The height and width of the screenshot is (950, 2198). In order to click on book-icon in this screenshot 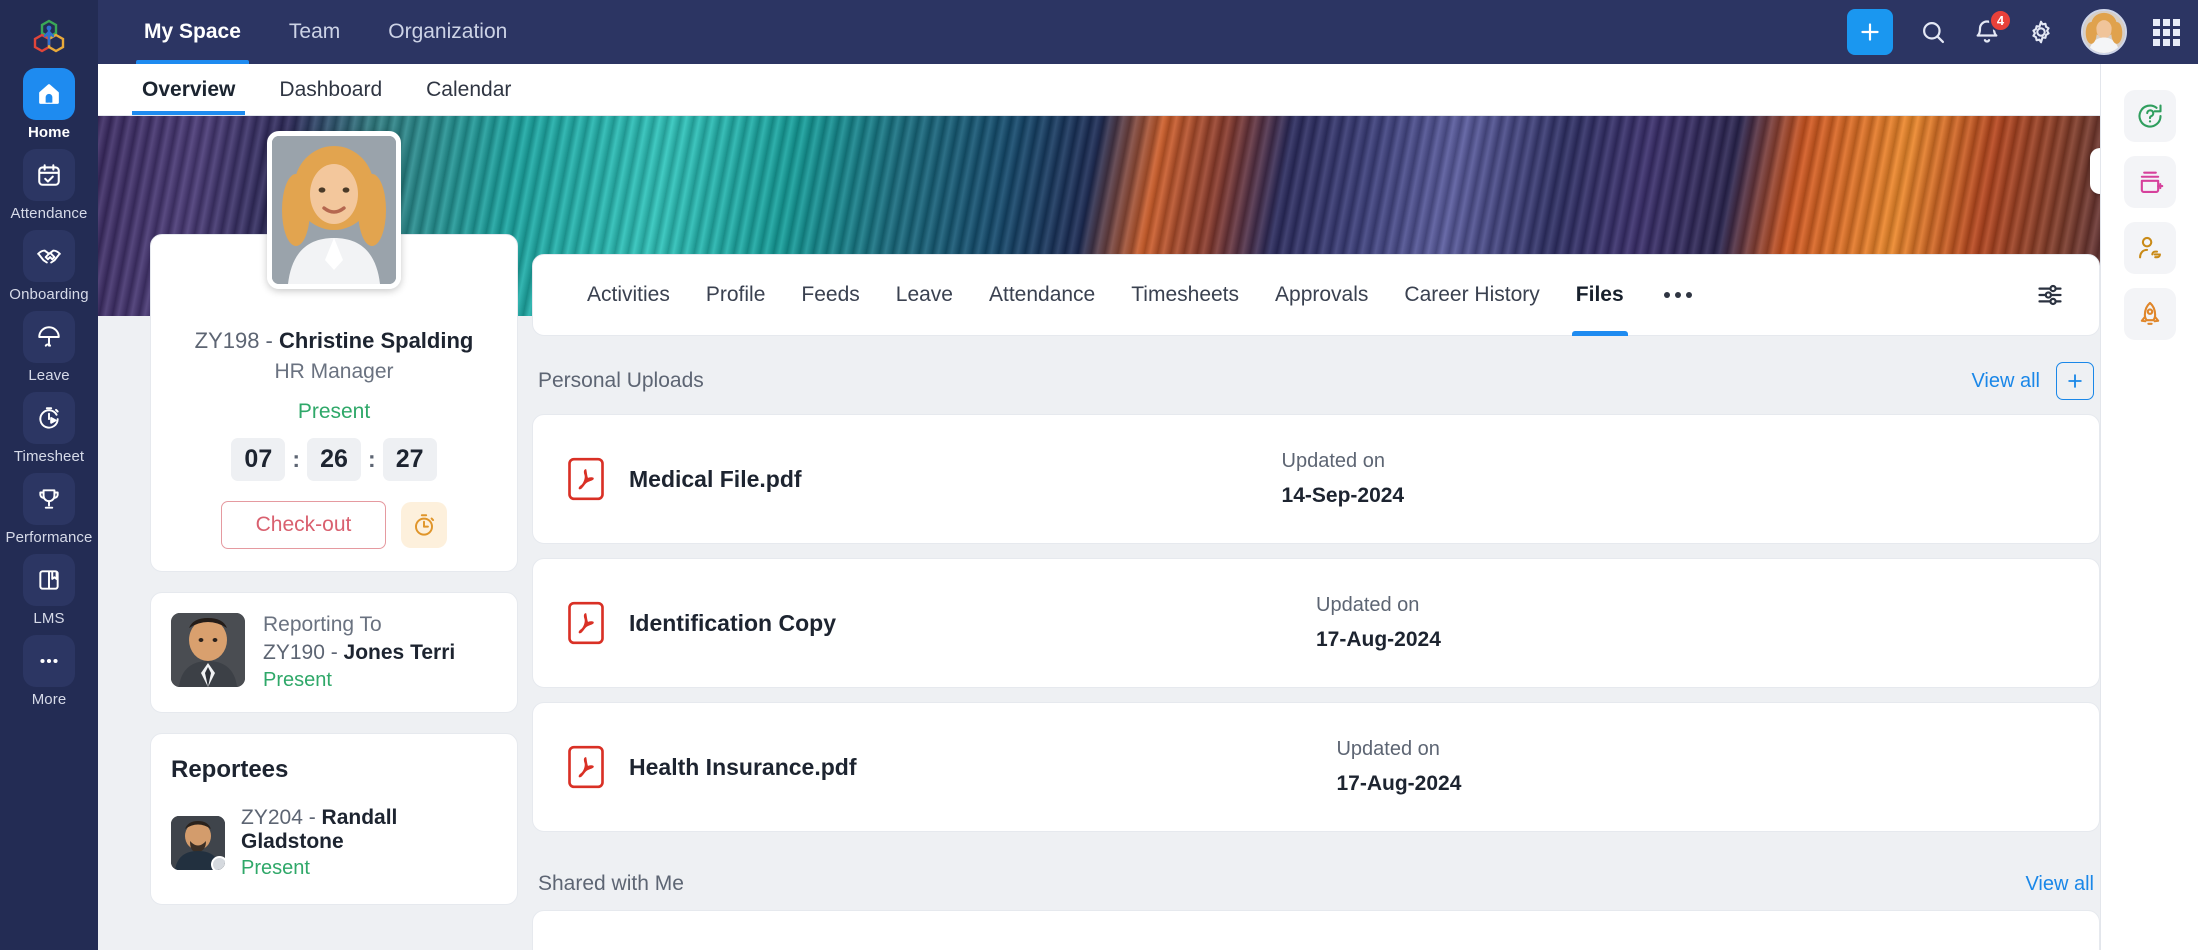, I will do `click(49, 580)`.